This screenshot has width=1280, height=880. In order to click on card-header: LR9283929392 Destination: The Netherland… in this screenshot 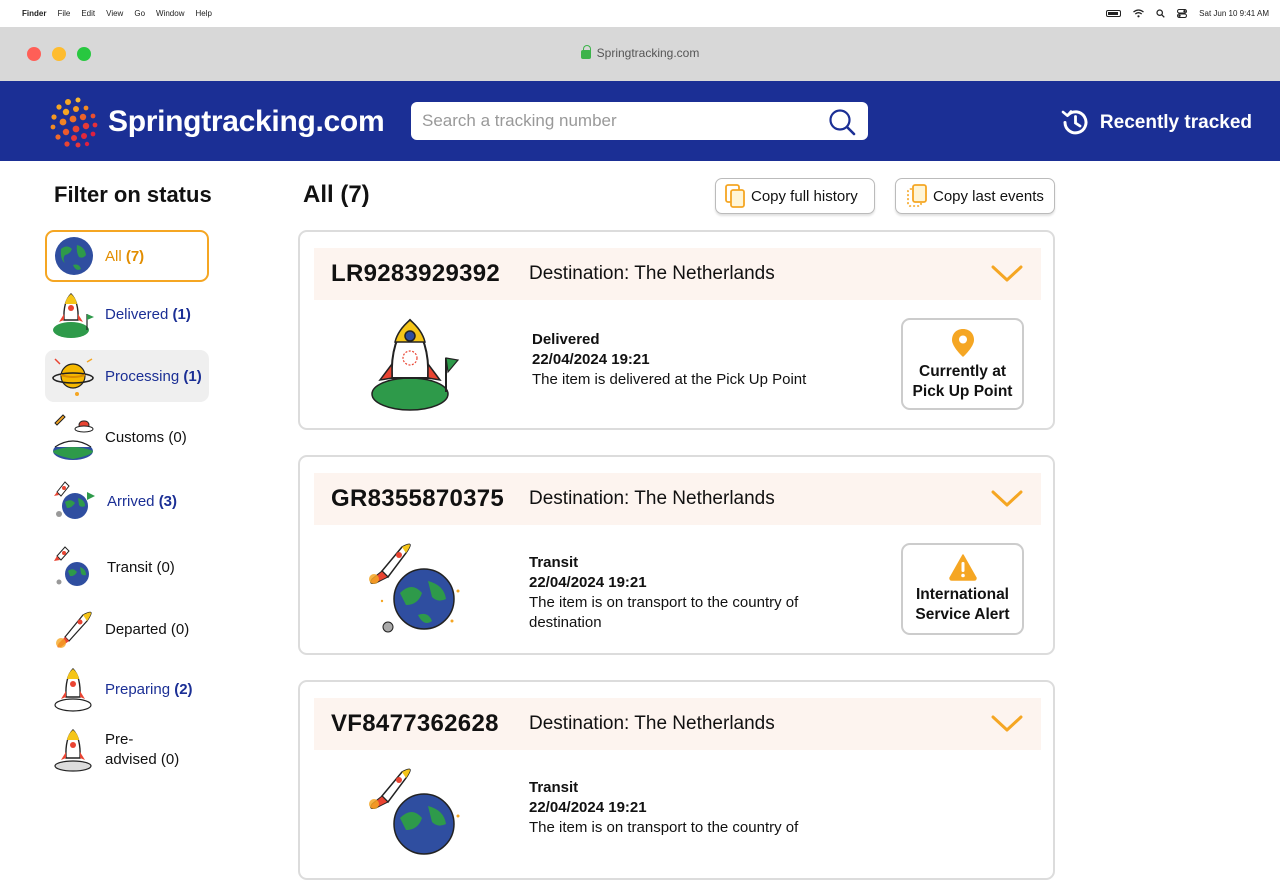, I will do `click(677, 274)`.